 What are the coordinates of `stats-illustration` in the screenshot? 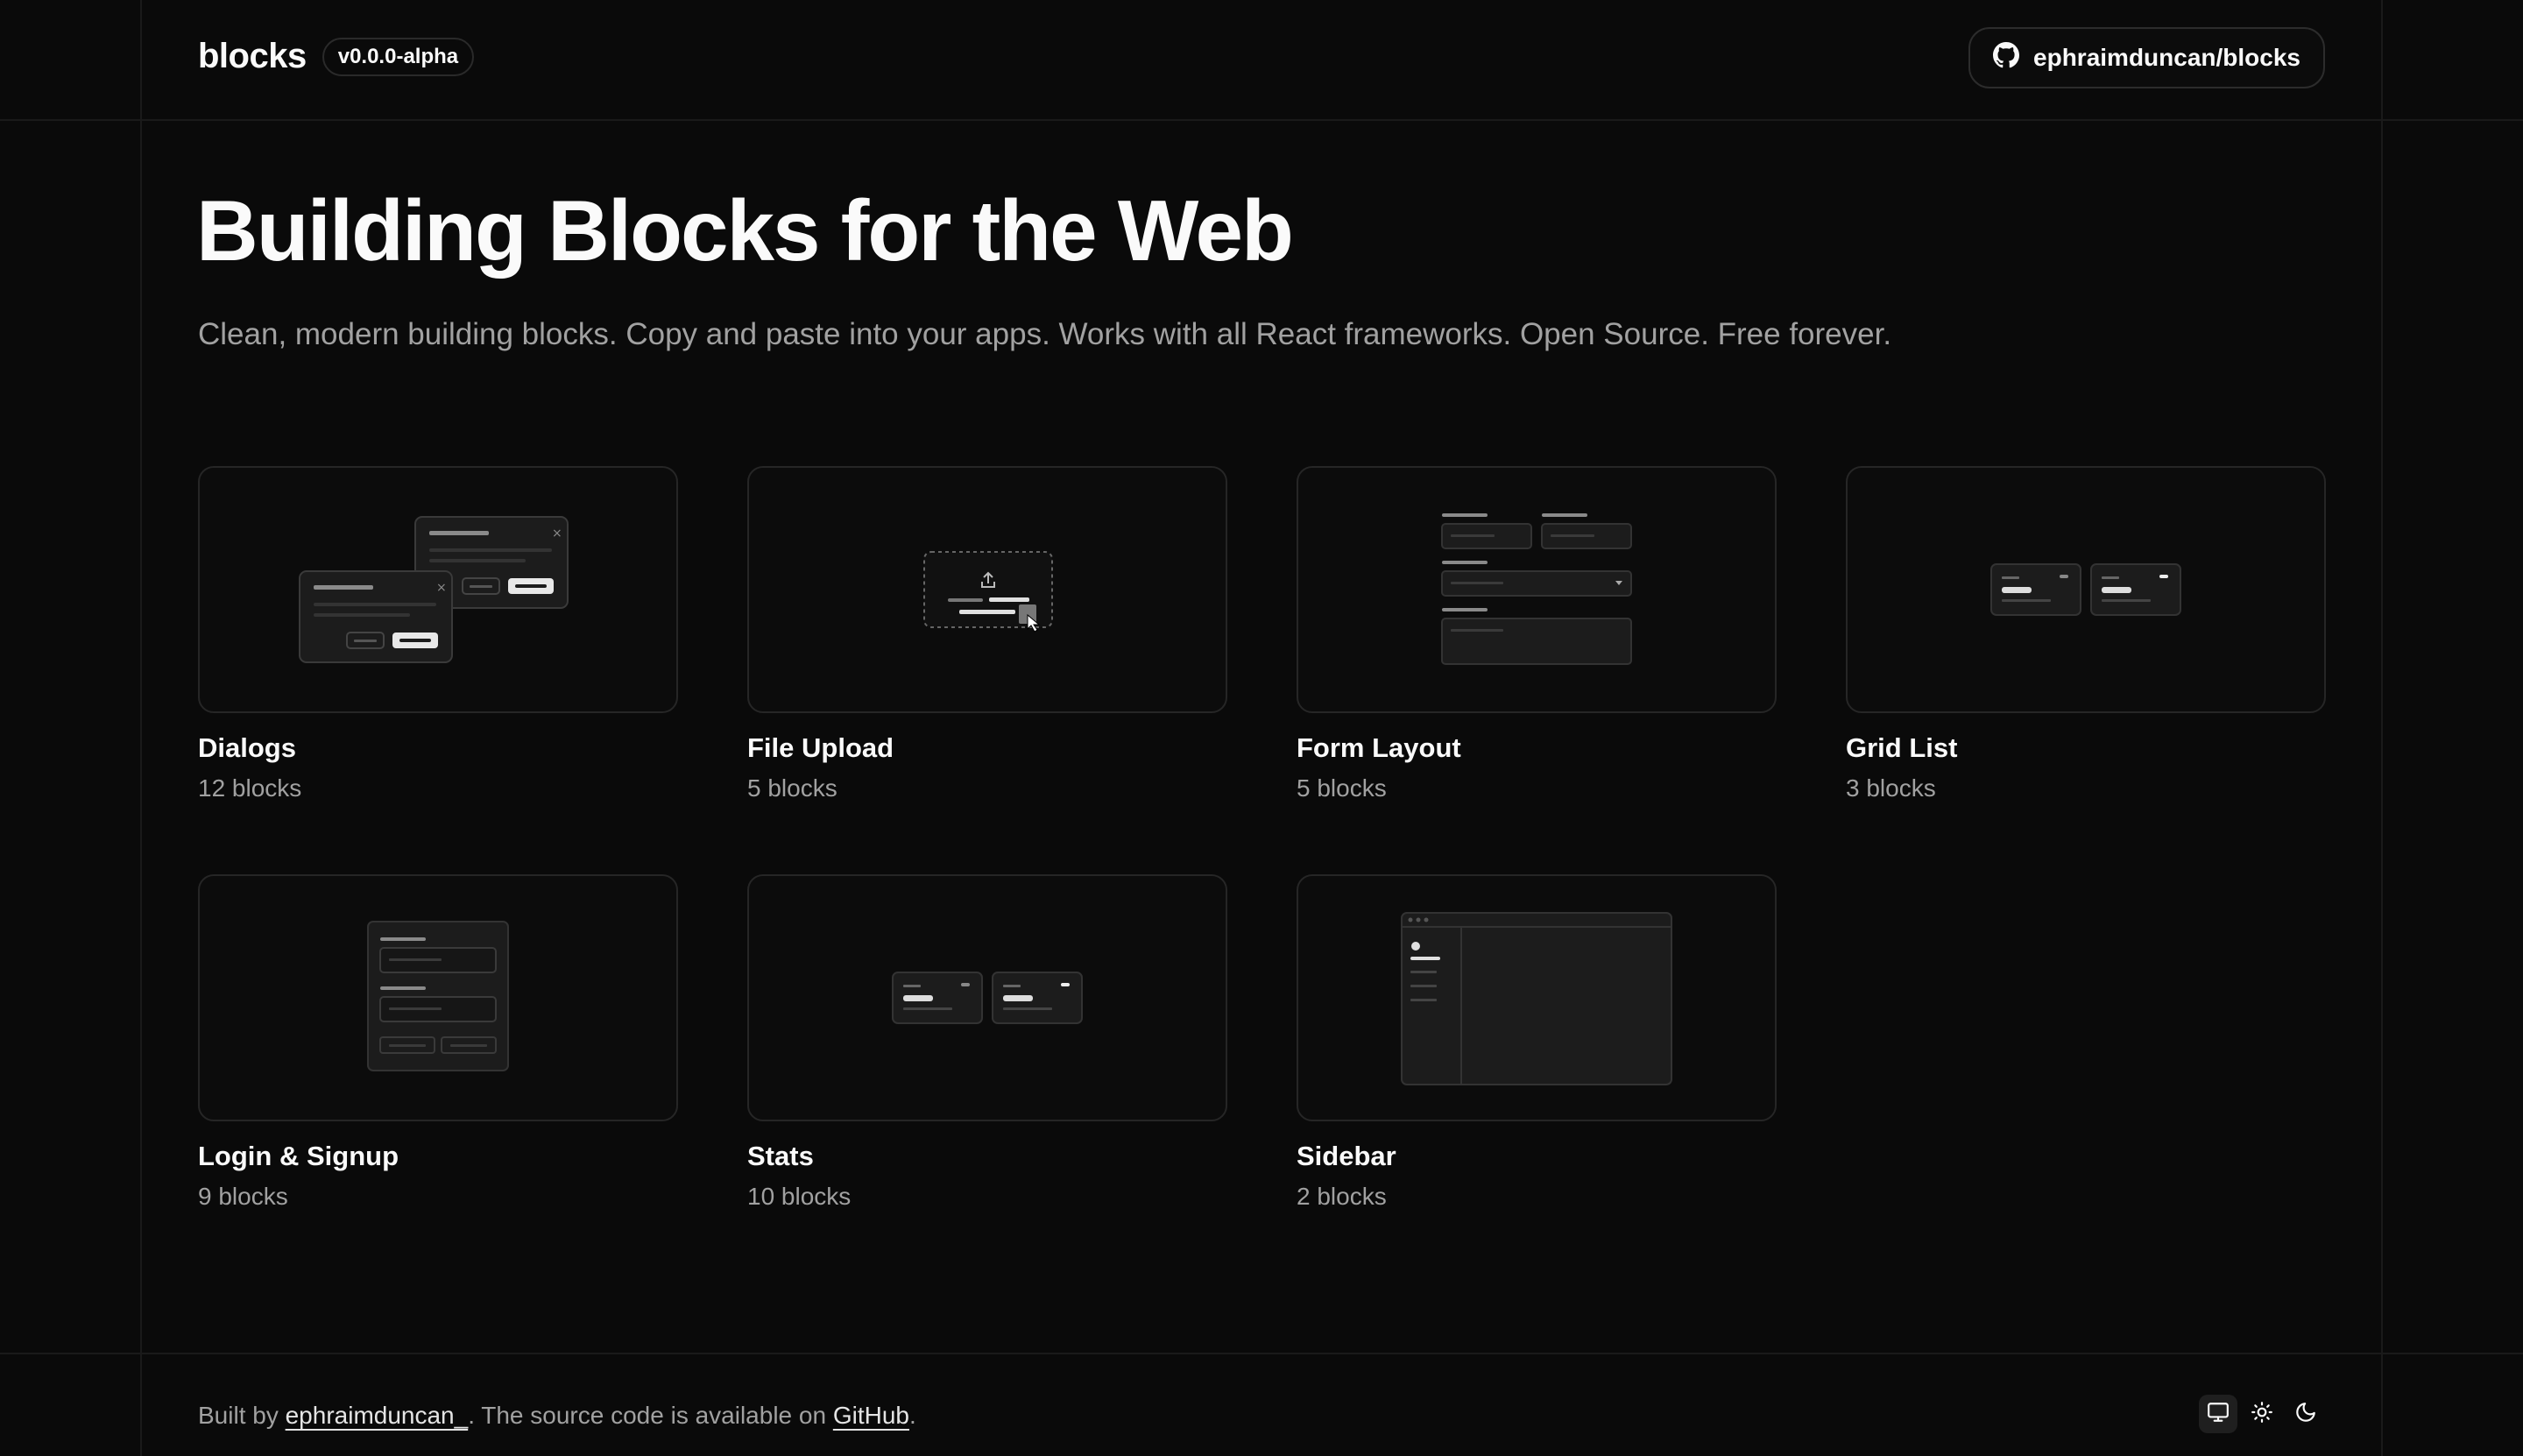 It's located at (987, 998).